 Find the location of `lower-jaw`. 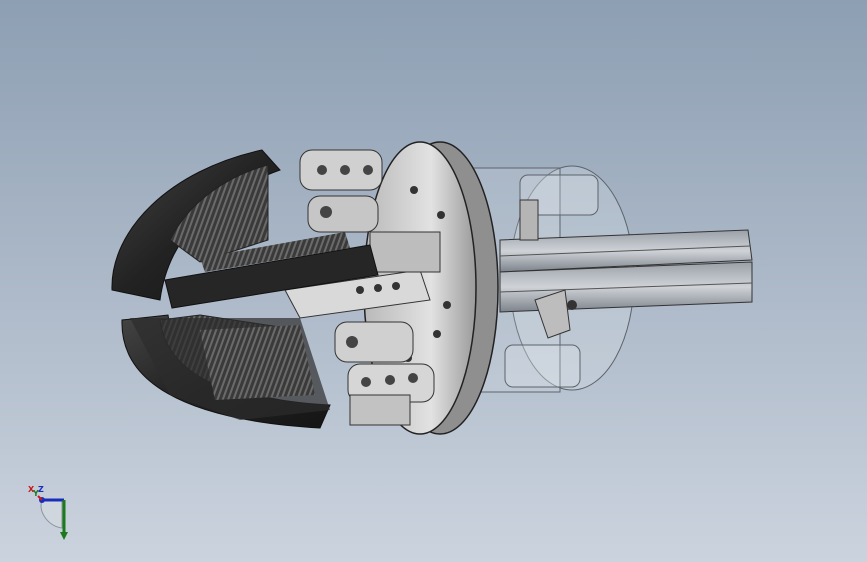

lower-jaw is located at coordinates (226, 371).